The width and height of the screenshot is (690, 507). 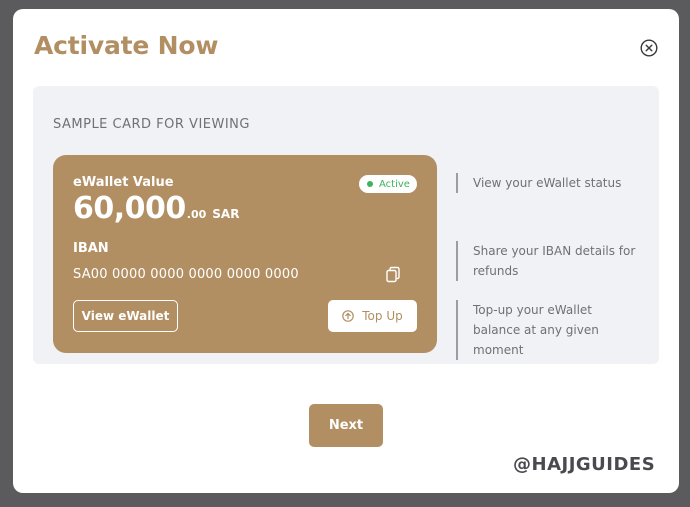 What do you see at coordinates (394, 184) in the screenshot?
I see `status-text: Active` at bounding box center [394, 184].